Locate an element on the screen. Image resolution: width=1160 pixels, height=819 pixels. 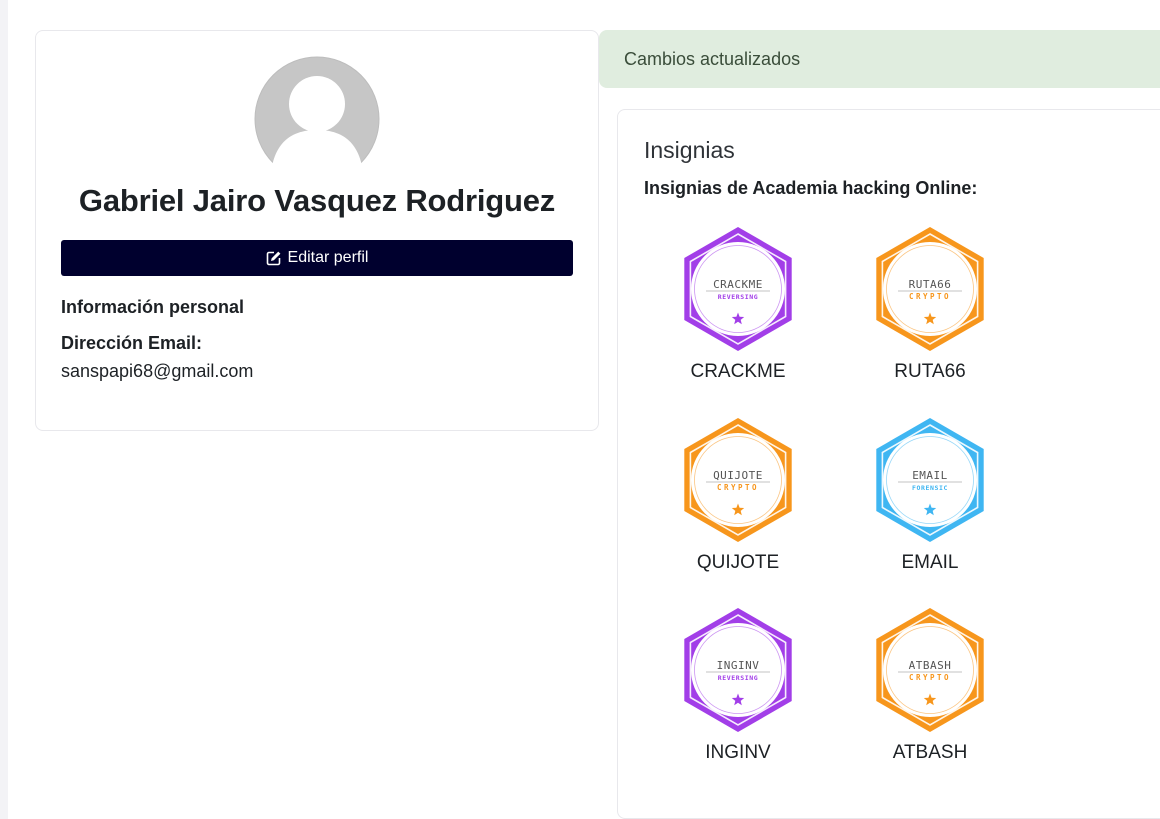
badge-name: INGINV is located at coordinates (738, 752).